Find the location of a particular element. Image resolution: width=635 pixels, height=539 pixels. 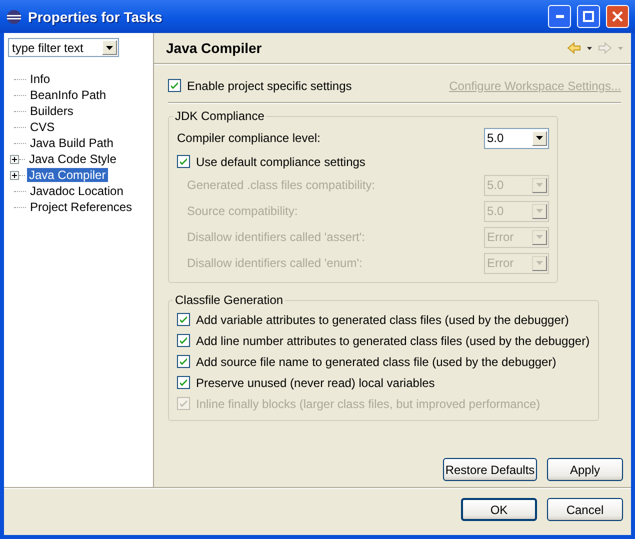

eclipse-logo-icon is located at coordinates (14, 16).